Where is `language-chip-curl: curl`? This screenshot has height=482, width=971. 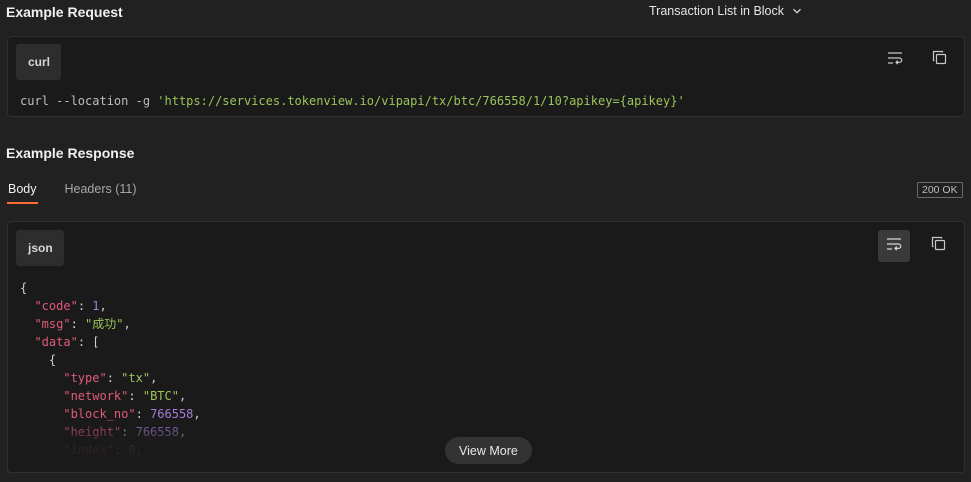
language-chip-curl: curl is located at coordinates (38, 62).